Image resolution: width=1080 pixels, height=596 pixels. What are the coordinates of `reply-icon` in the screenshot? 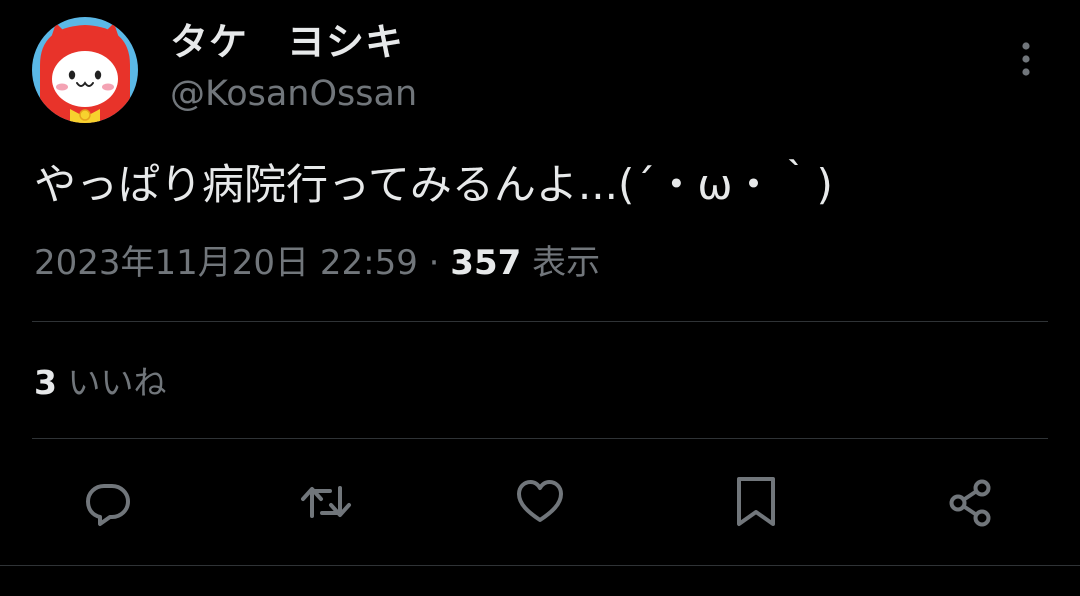 It's located at (108, 505).